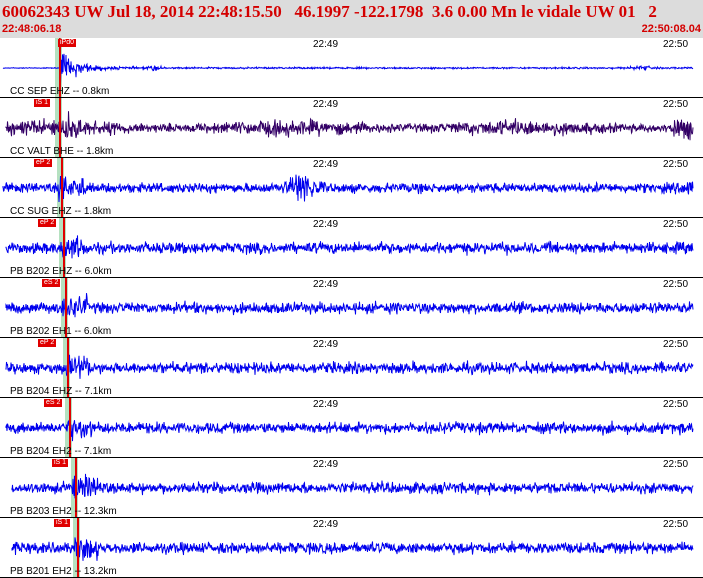 This screenshot has width=703, height=578. Describe the element at coordinates (67, 43) in the screenshot. I see `phase-pick-label: iPd0` at that location.